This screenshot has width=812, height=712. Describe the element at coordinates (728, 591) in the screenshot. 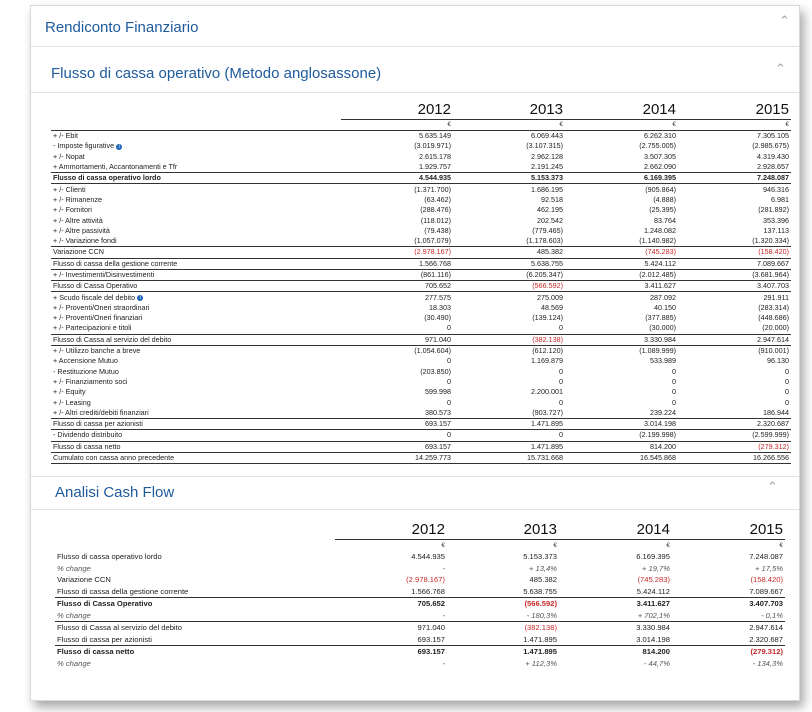

I see `table-cell: 7.089.667` at that location.